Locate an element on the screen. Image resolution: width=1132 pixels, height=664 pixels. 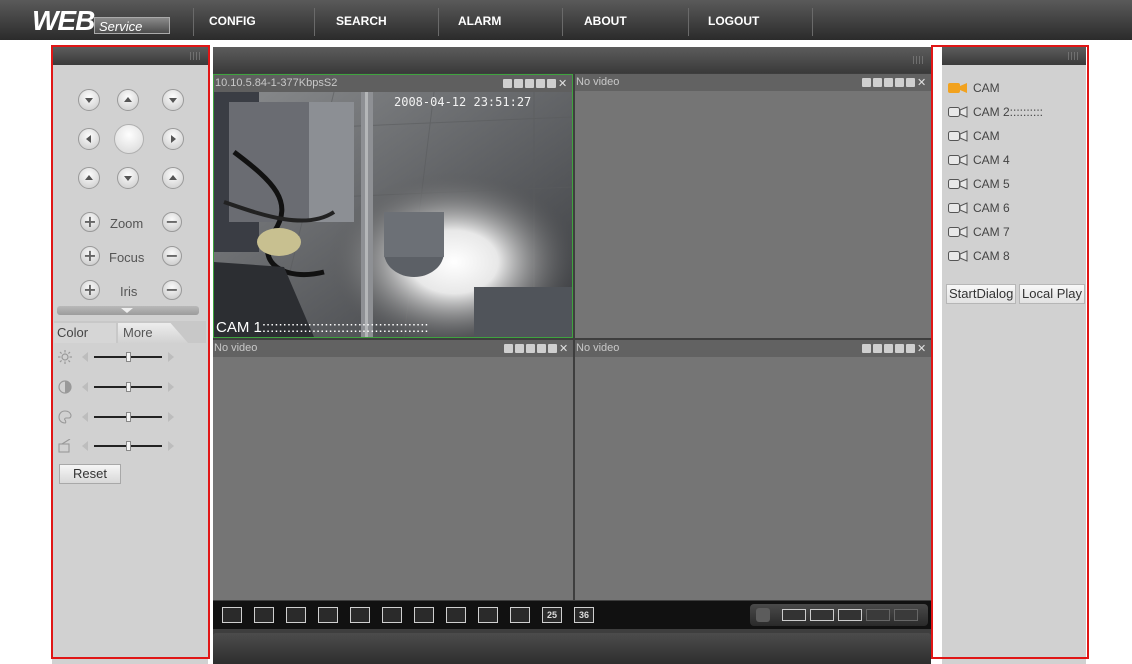
hue-slider is located at coordinates (128, 446).